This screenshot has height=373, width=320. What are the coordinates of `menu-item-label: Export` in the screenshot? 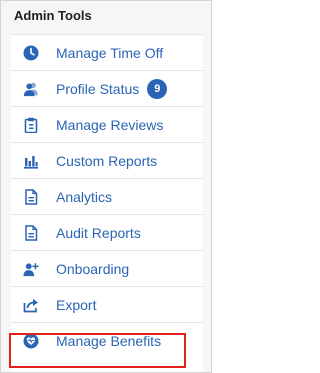 It's located at (76, 304).